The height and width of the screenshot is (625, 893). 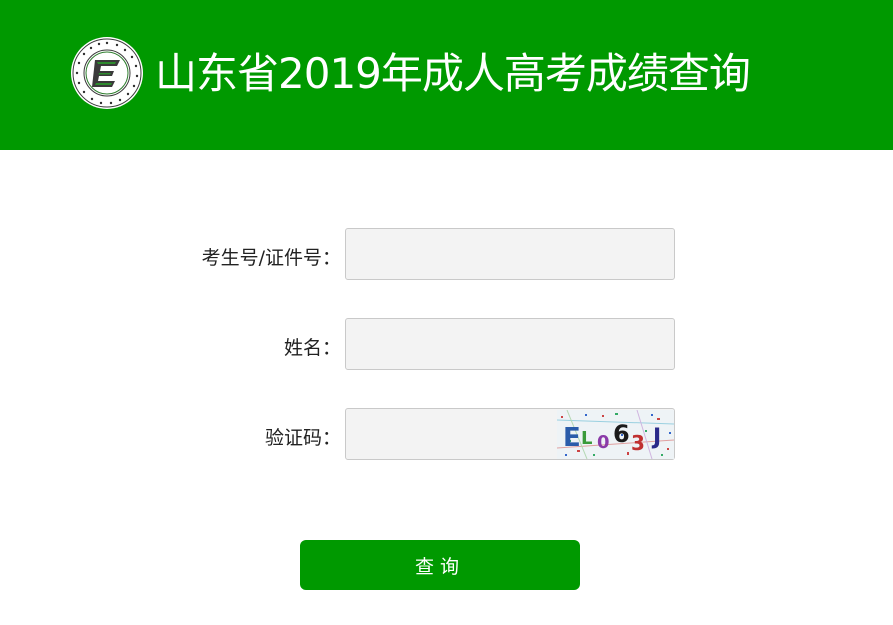 I want to click on captcha-image: E L 0 6 3 J, so click(x=615, y=434).